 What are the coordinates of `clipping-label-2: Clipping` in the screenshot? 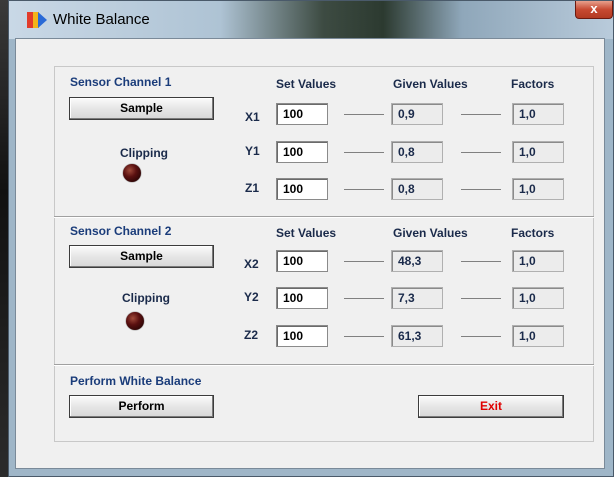 It's located at (146, 298).